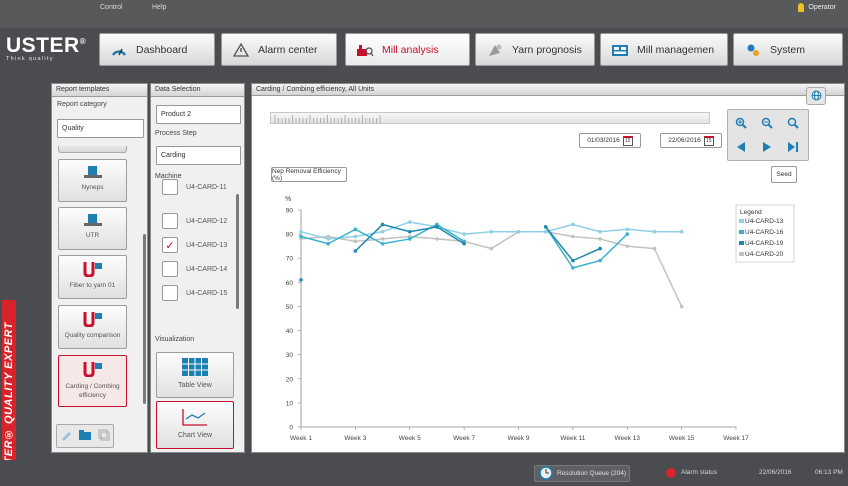 This screenshot has width=848, height=486. What do you see at coordinates (196, 245) in the screenshot?
I see `machine-row-u4-card-13: ✓ U4-CARD-13` at bounding box center [196, 245].